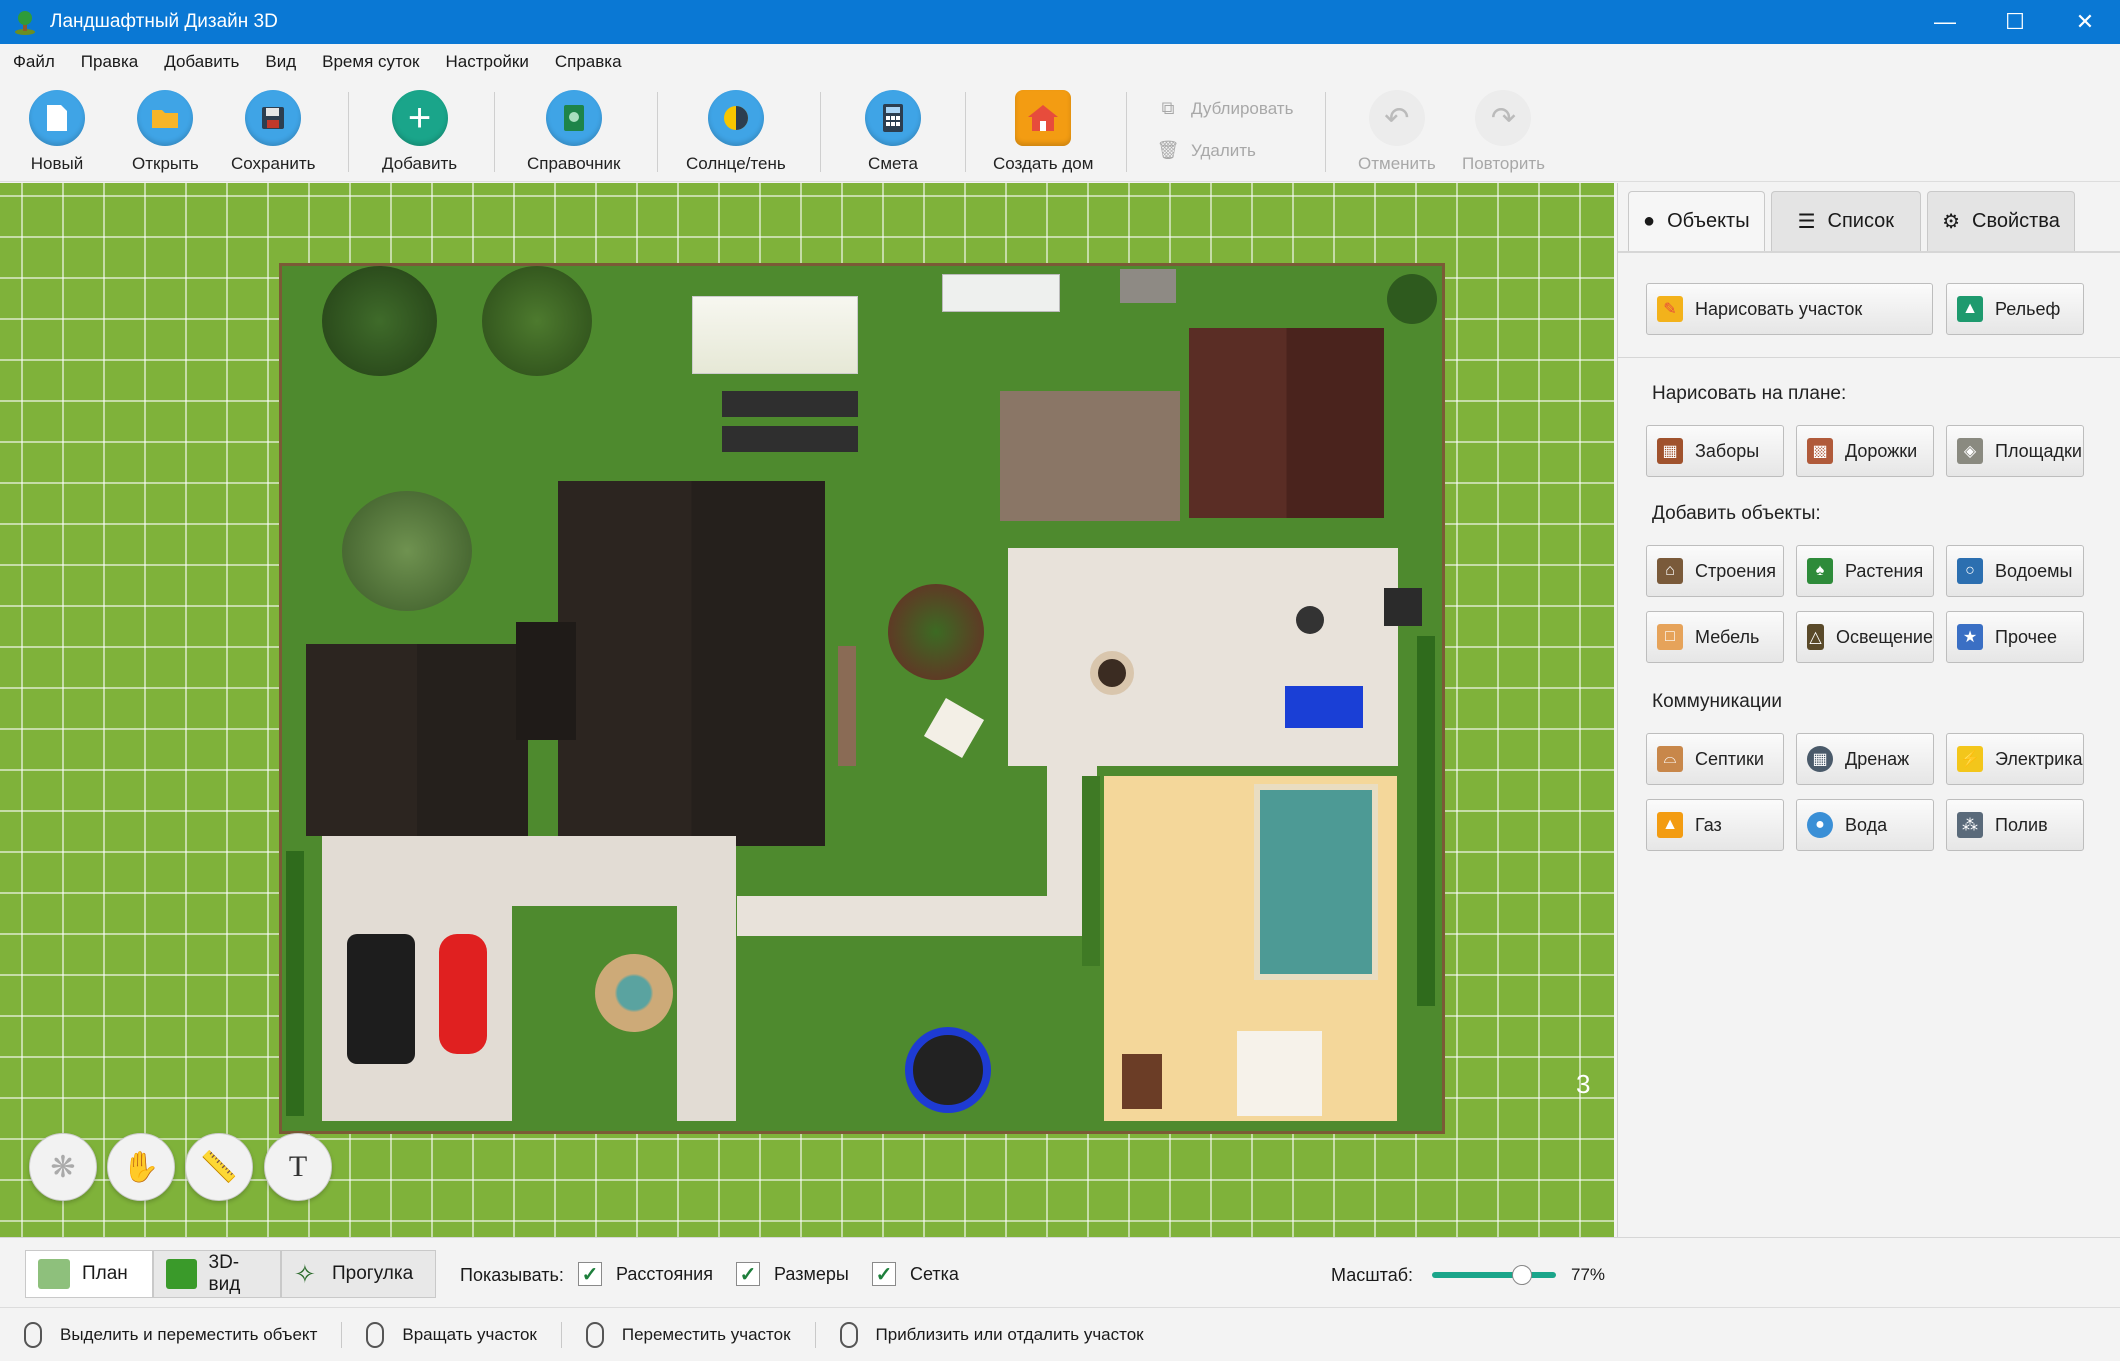 This screenshot has width=2120, height=1361. Describe the element at coordinates (463, 994) in the screenshot. I see `car-red` at that location.